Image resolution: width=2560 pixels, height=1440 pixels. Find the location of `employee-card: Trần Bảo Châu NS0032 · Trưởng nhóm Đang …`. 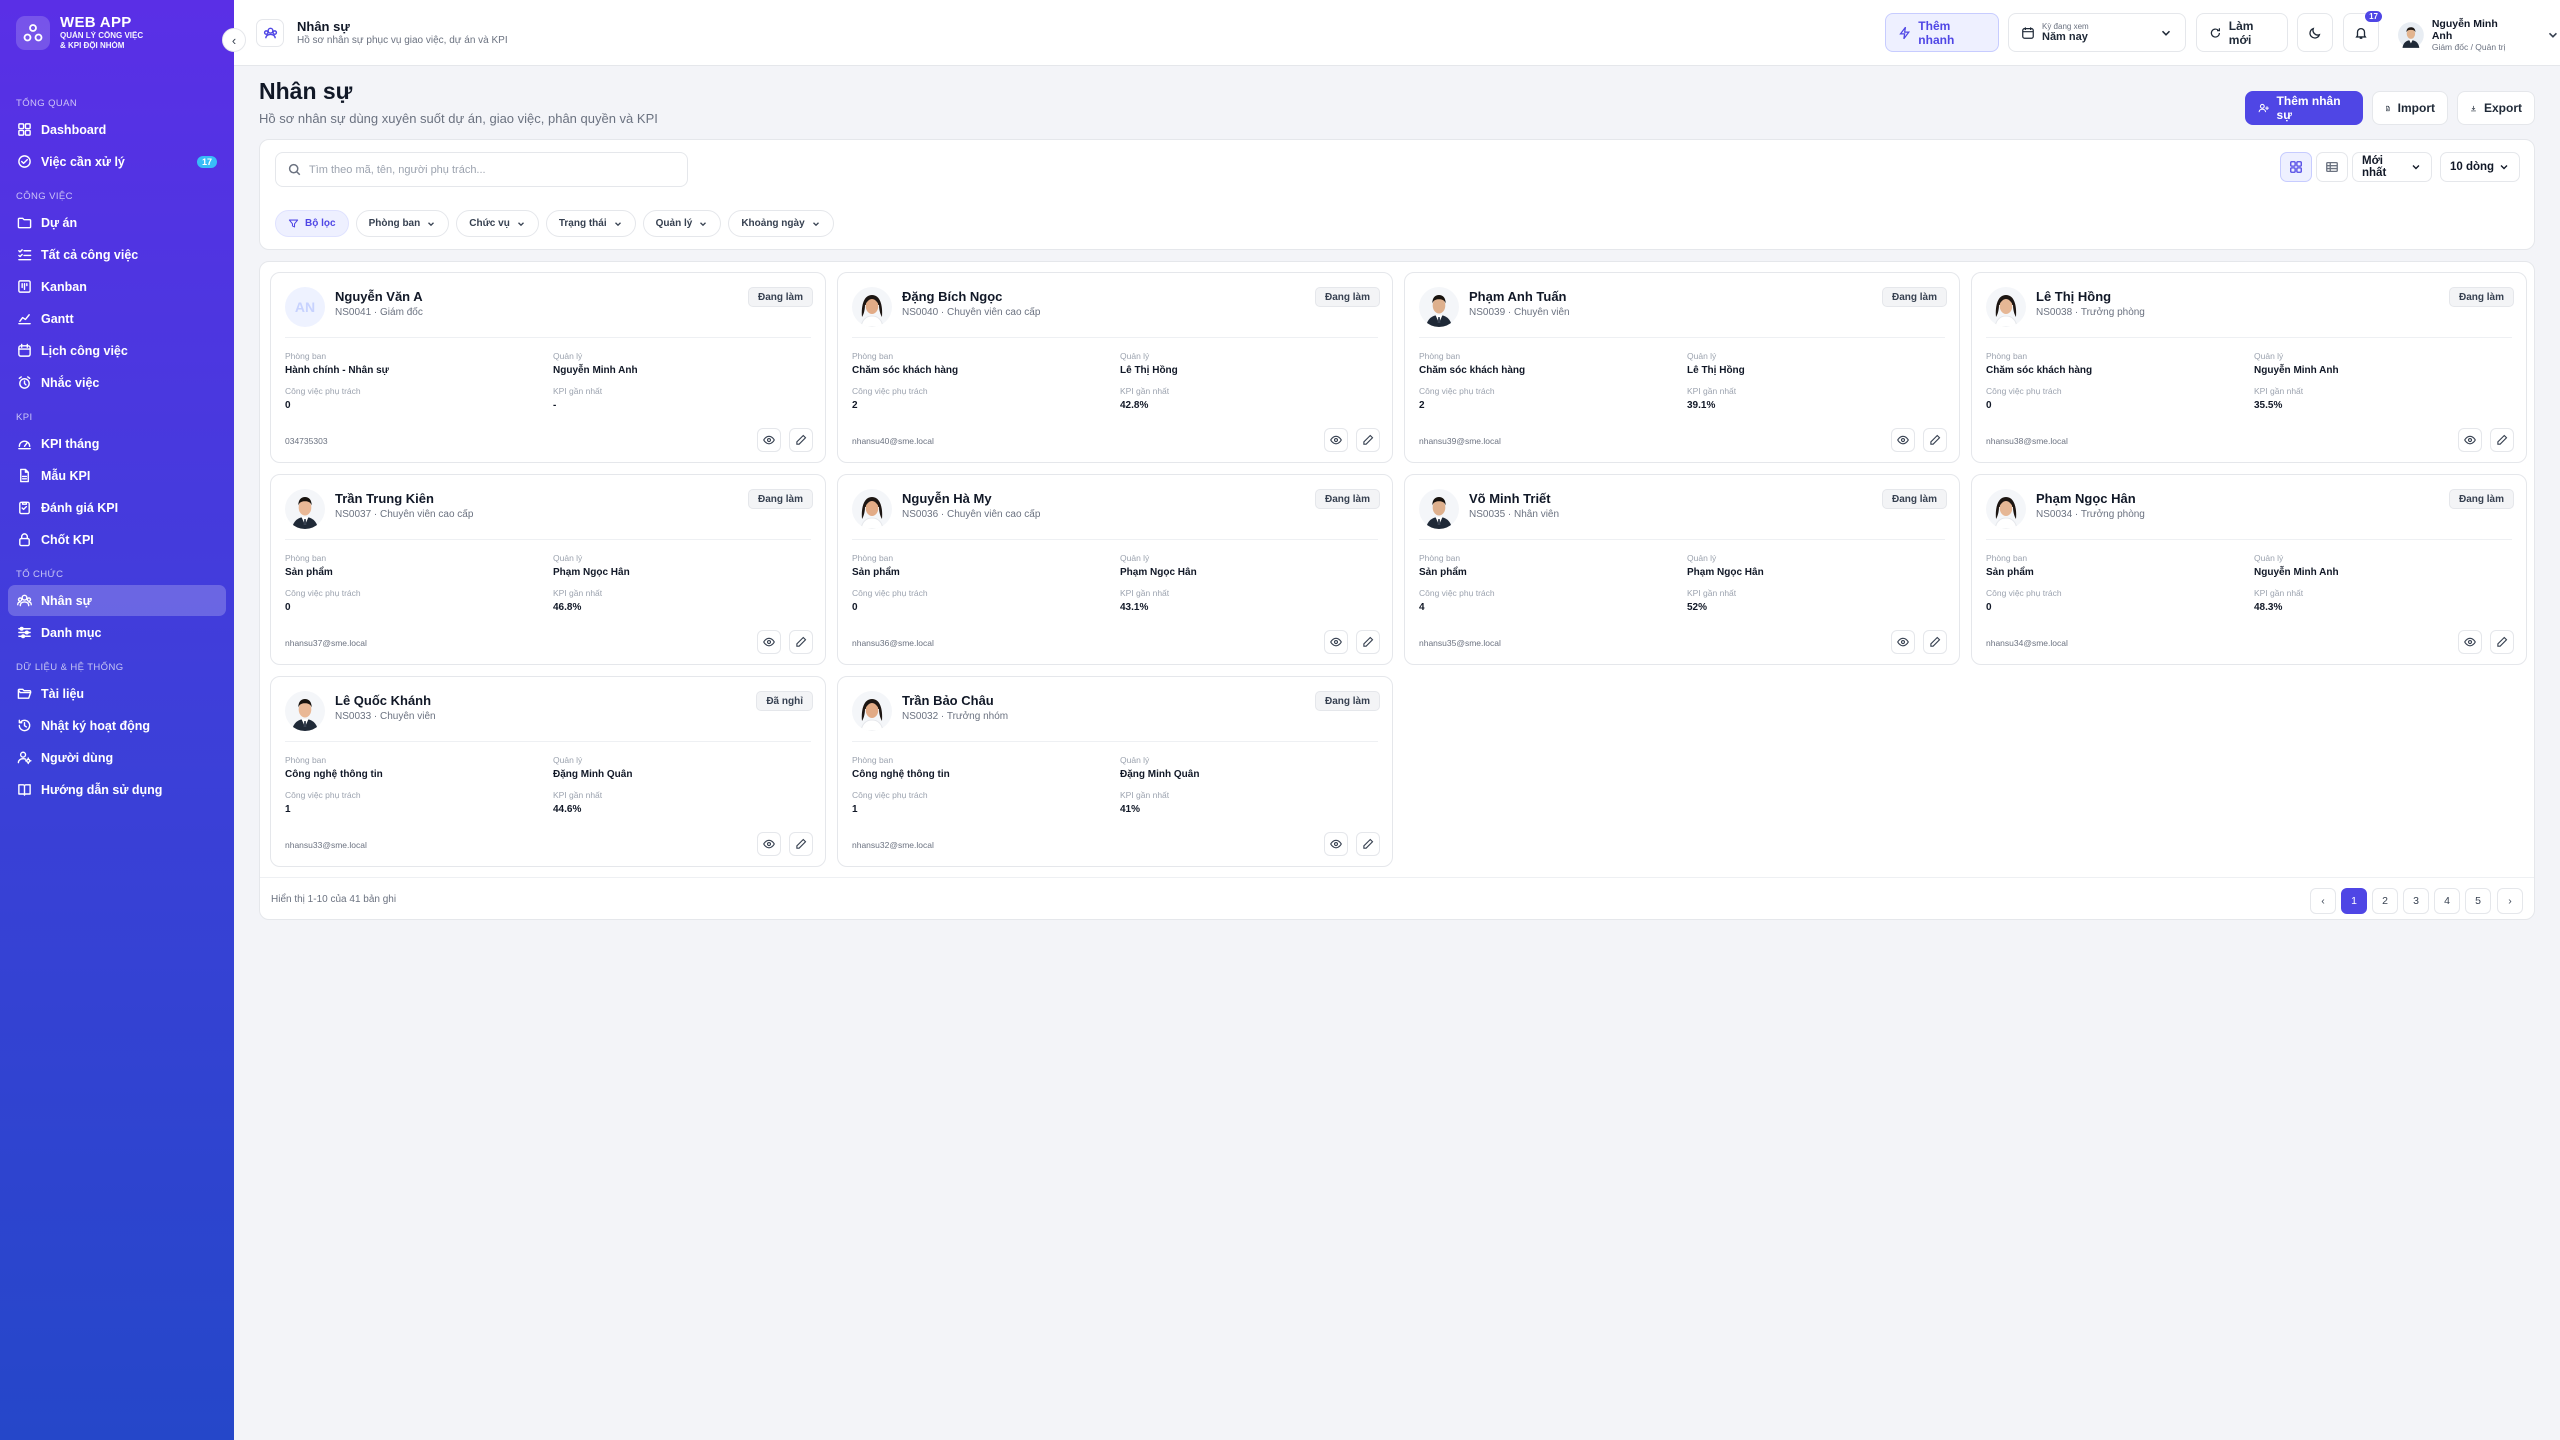

employee-card: Trần Bảo Châu NS0032 · Trưởng nhóm Đang … is located at coordinates (1115, 771).